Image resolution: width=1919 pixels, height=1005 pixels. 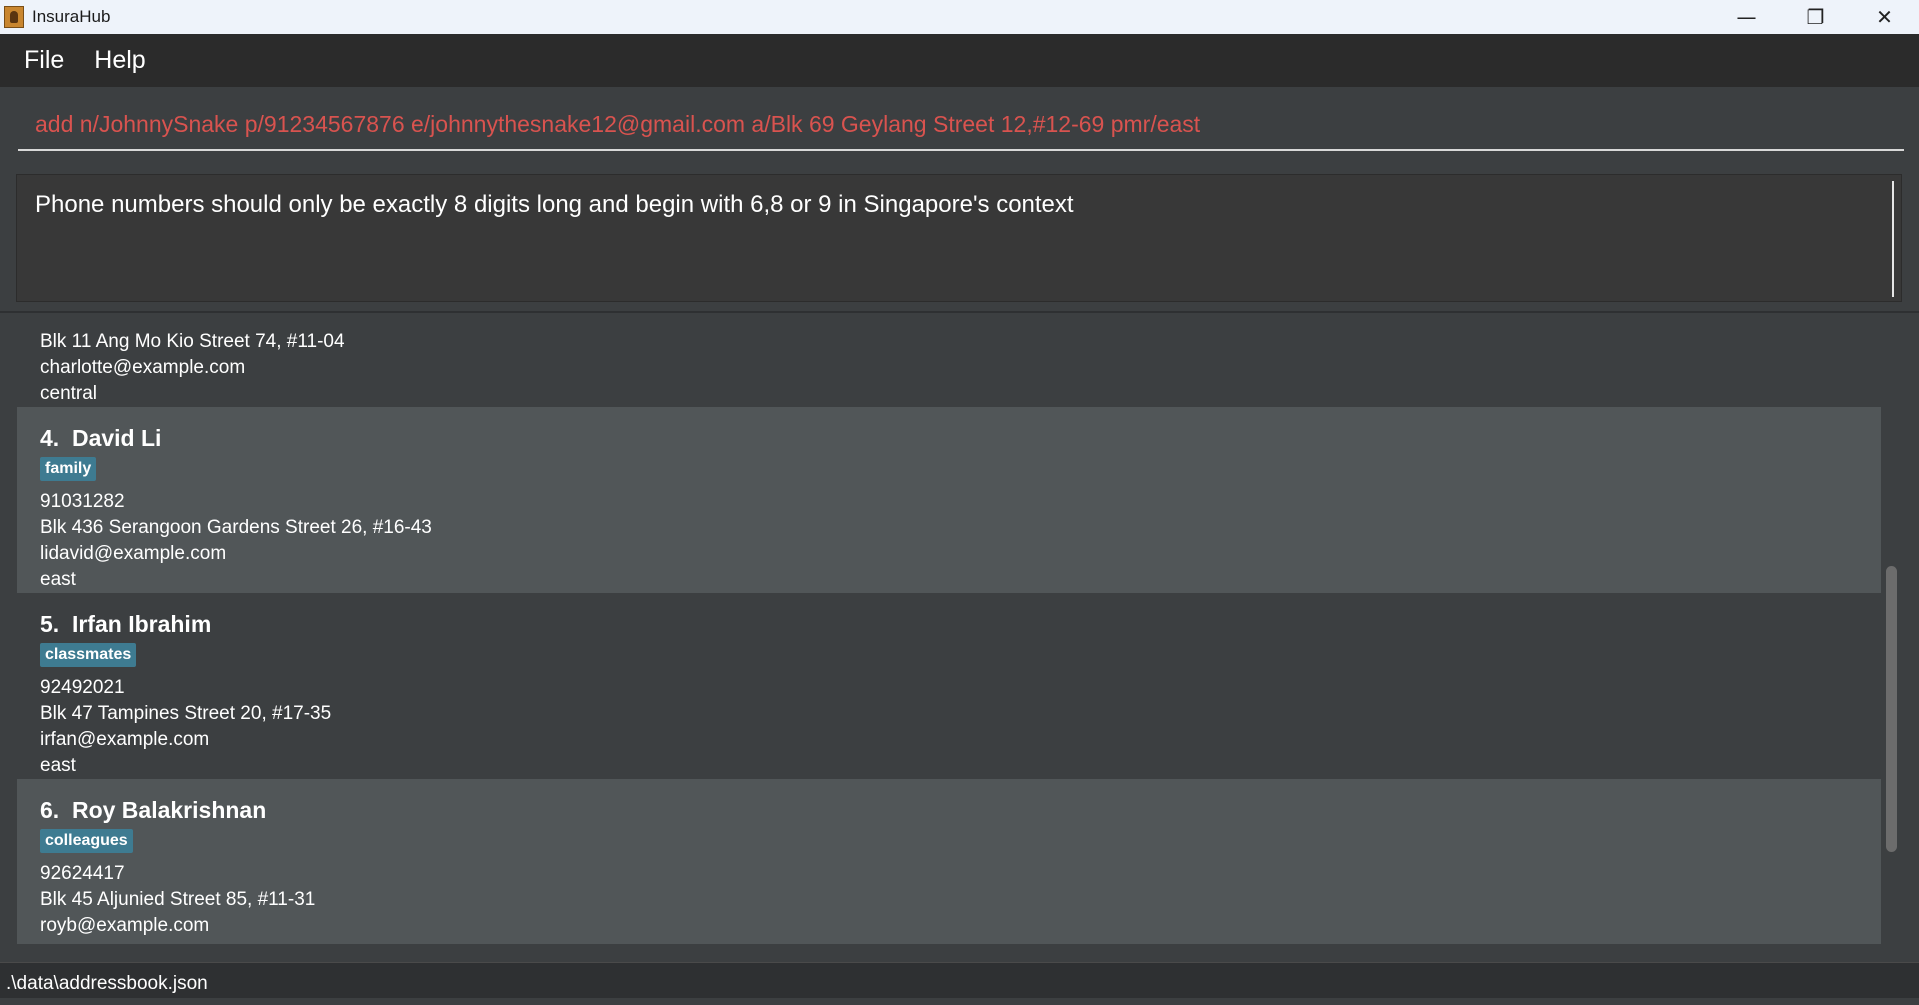 I want to click on person-name: 4. David Li, so click(x=100, y=438).